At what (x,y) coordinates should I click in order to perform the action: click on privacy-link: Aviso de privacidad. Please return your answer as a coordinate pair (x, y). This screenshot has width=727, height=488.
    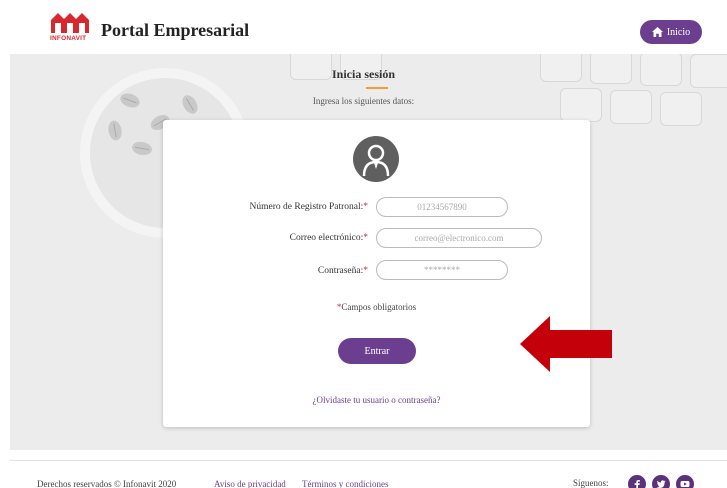
    Looking at the image, I should click on (250, 483).